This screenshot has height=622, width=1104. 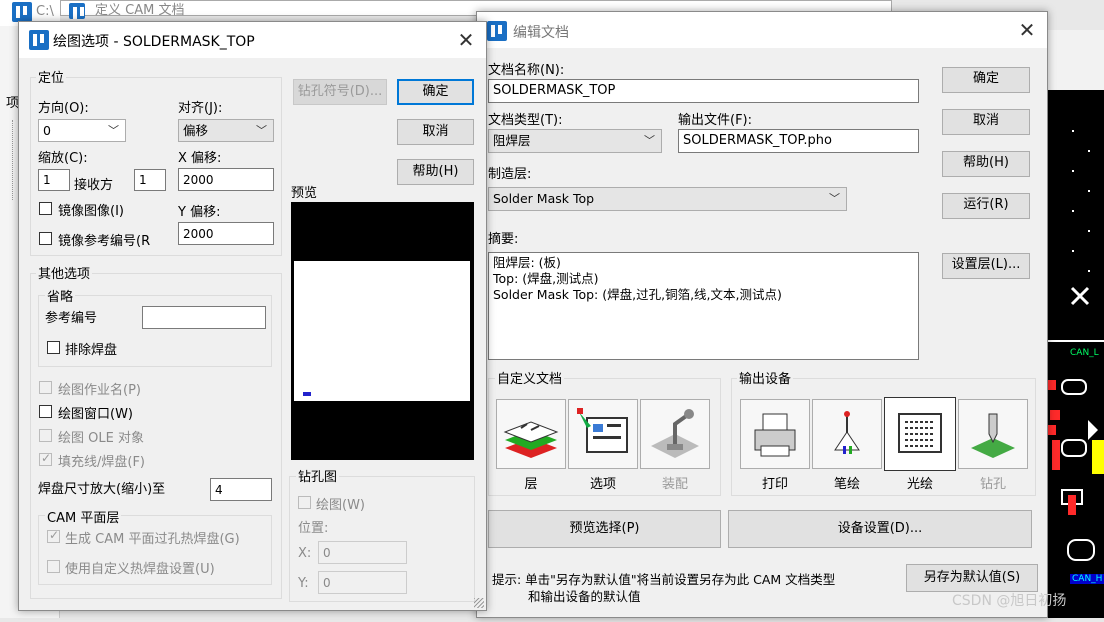 I want to click on pen-plotter-icon, so click(x=847, y=432).